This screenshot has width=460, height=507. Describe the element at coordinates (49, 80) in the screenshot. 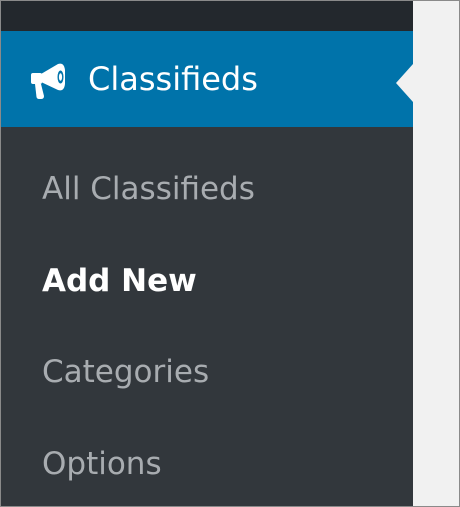

I see `megaphone-icon` at that location.